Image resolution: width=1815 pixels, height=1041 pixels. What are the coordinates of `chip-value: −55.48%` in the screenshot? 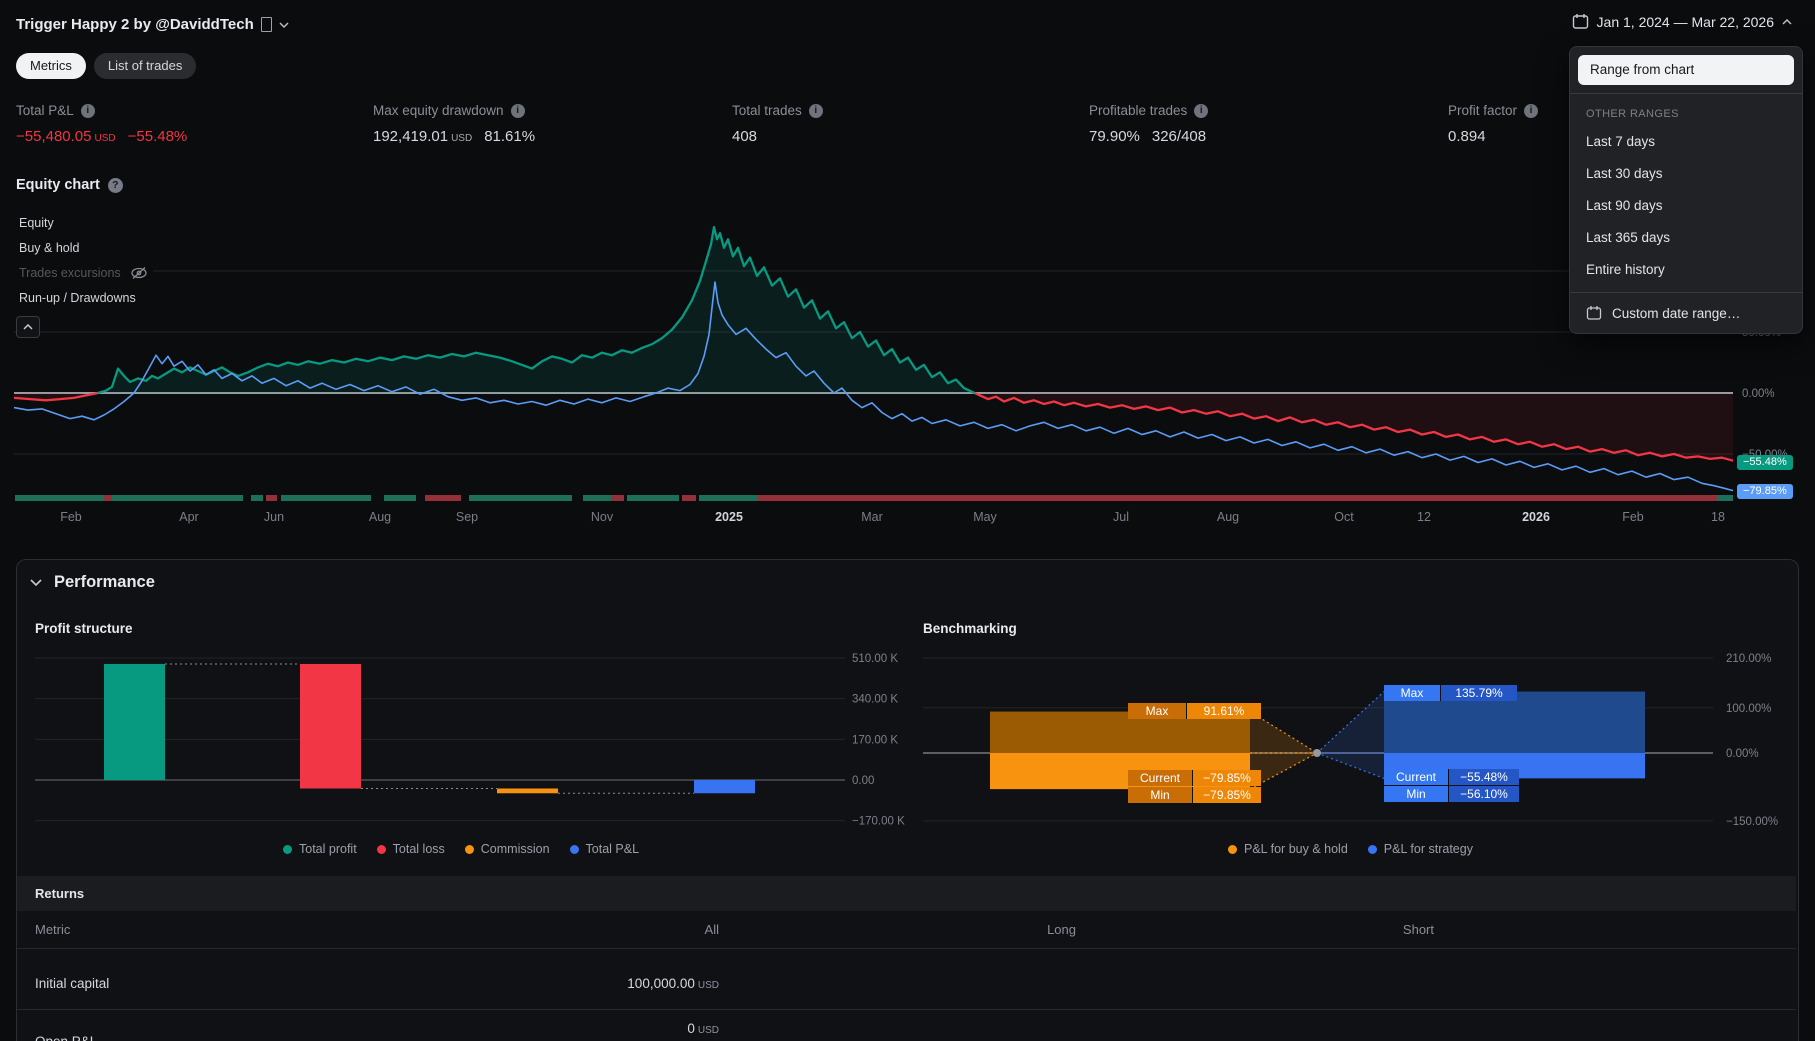 It's located at (1484, 777).